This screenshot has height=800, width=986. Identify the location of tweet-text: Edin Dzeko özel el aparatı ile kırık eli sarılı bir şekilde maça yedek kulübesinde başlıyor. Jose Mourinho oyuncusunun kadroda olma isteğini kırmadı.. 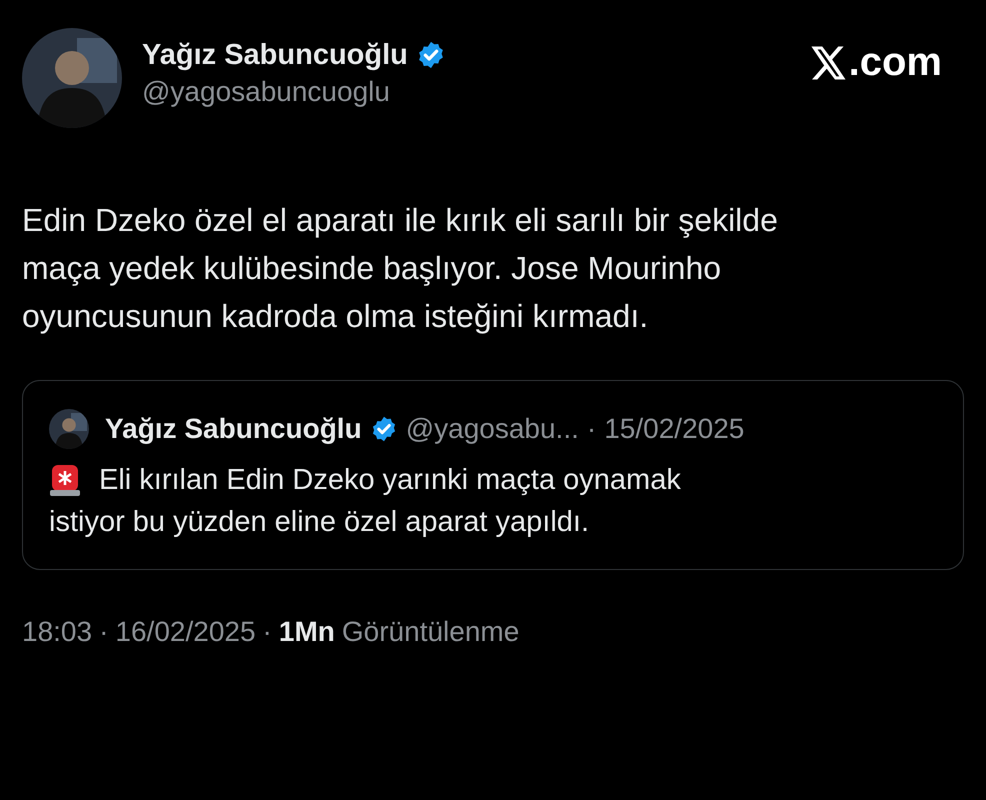
(400, 268).